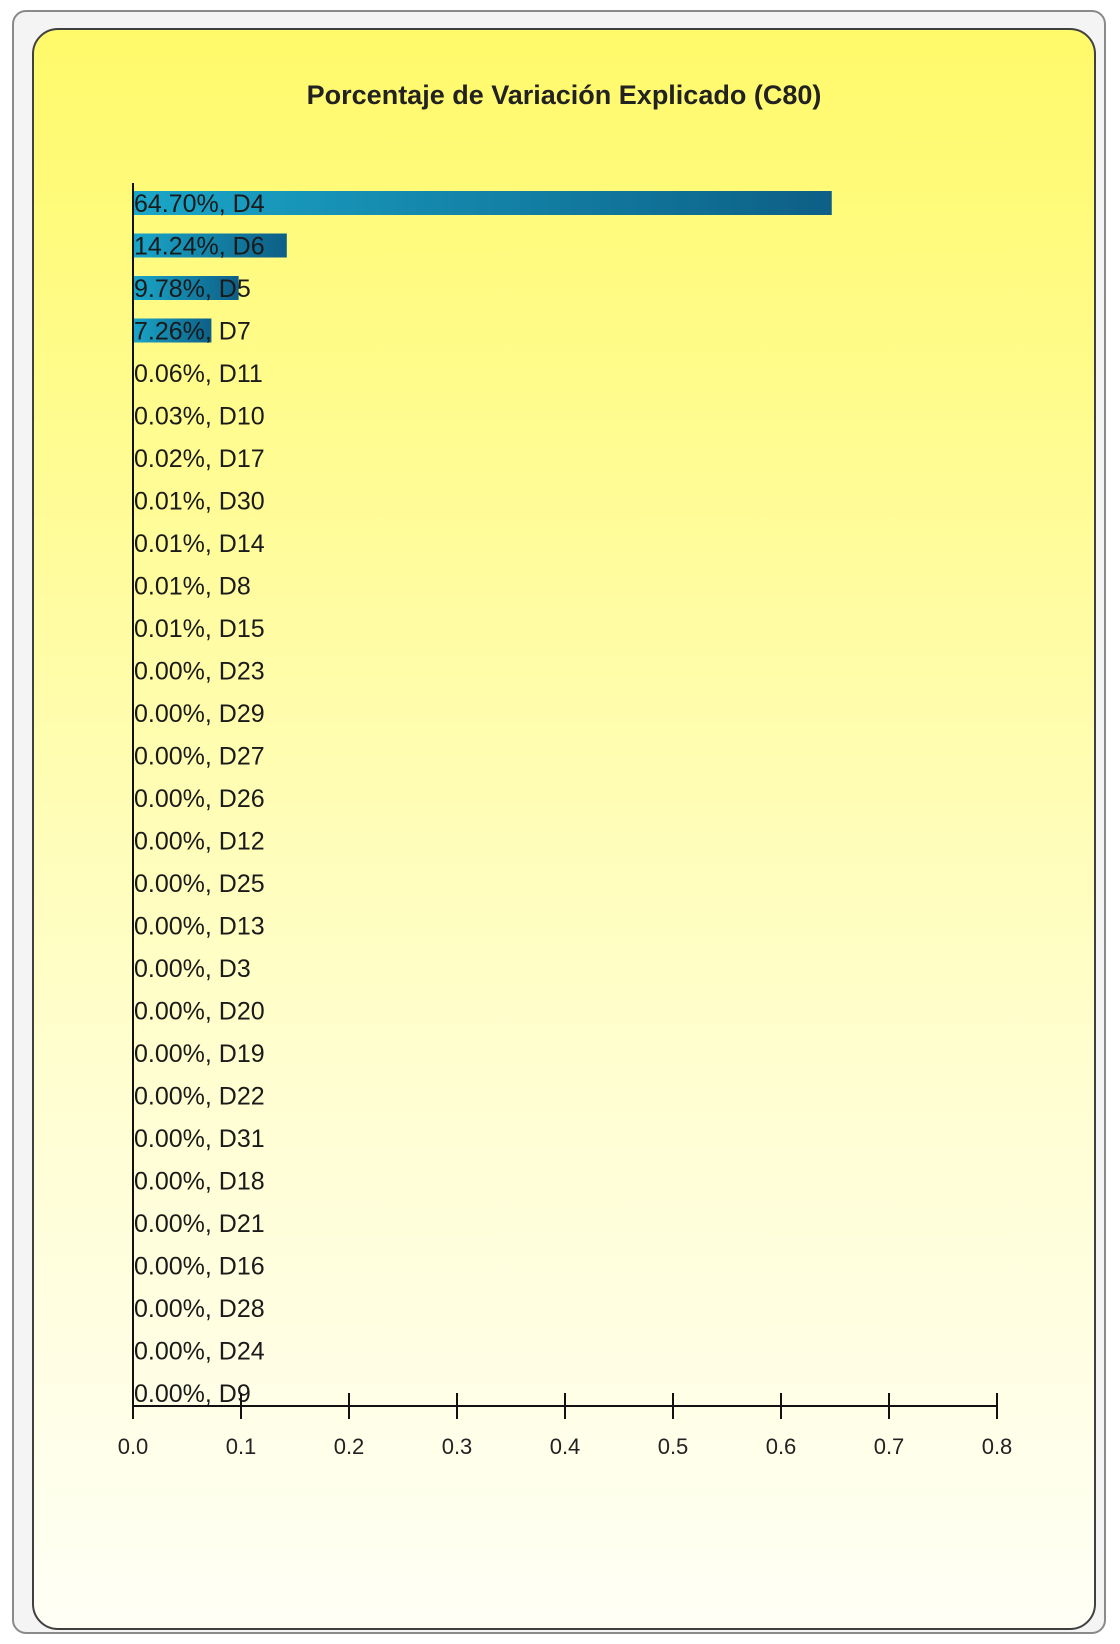 This screenshot has height=1644, width=1120. What do you see at coordinates (199, 417) in the screenshot?
I see `bar-label: 0.03%, D10` at bounding box center [199, 417].